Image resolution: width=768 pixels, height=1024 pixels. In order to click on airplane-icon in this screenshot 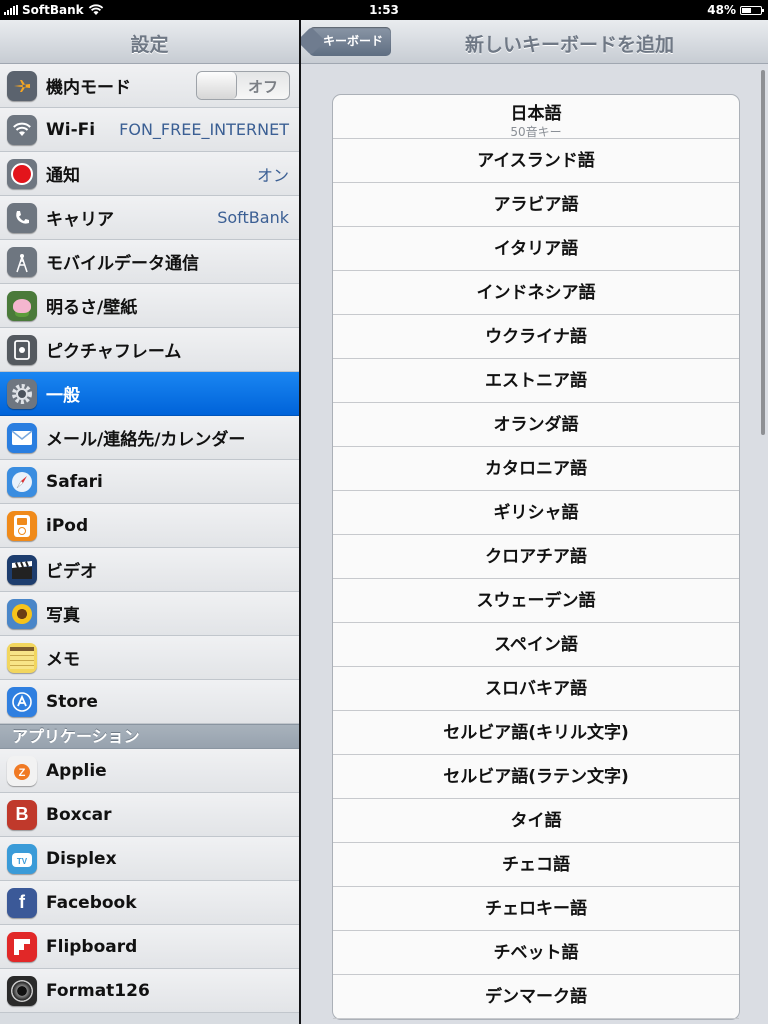, I will do `click(22, 85)`.